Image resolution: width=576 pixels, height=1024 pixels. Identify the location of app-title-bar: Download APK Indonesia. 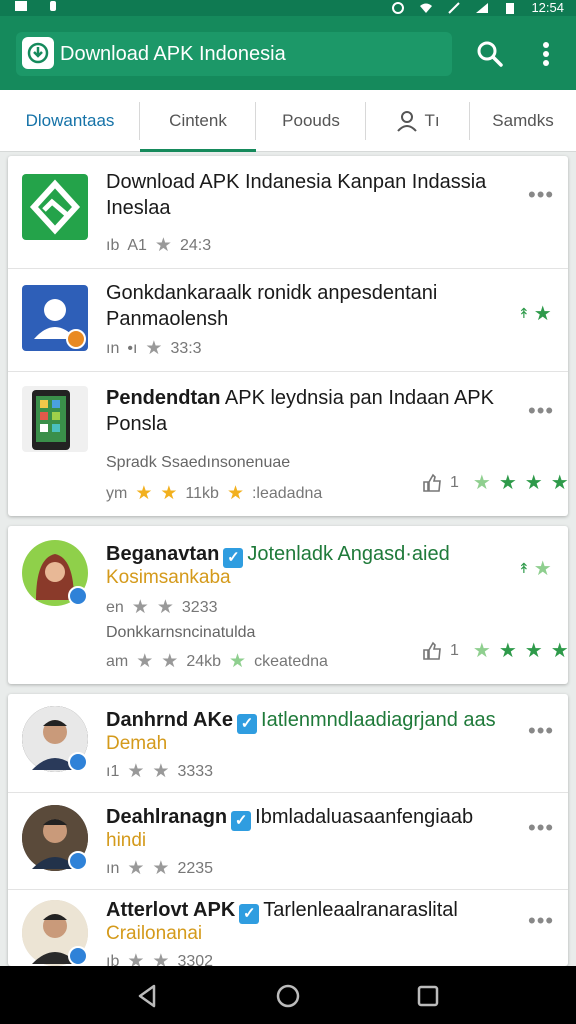
(234, 54).